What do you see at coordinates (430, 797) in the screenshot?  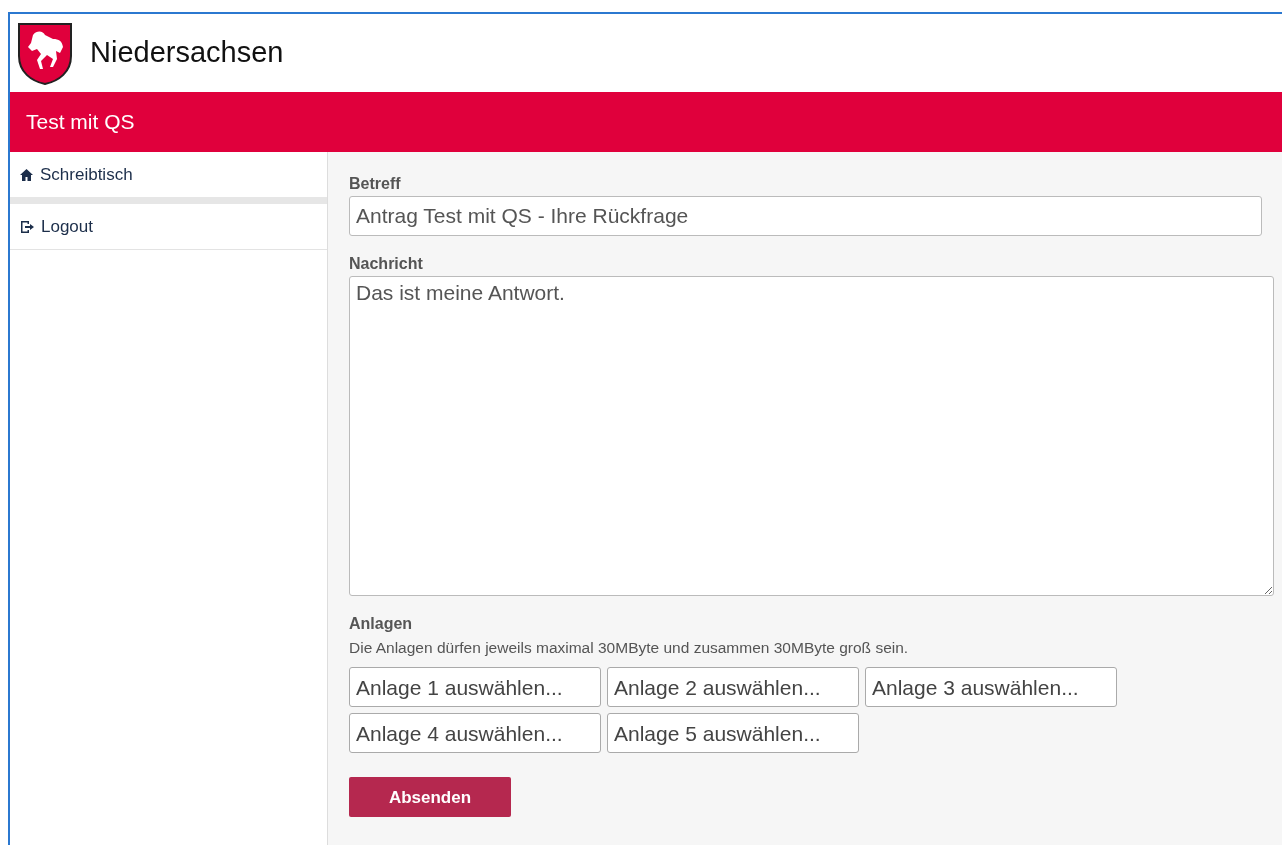 I see `submit-button: Absenden` at bounding box center [430, 797].